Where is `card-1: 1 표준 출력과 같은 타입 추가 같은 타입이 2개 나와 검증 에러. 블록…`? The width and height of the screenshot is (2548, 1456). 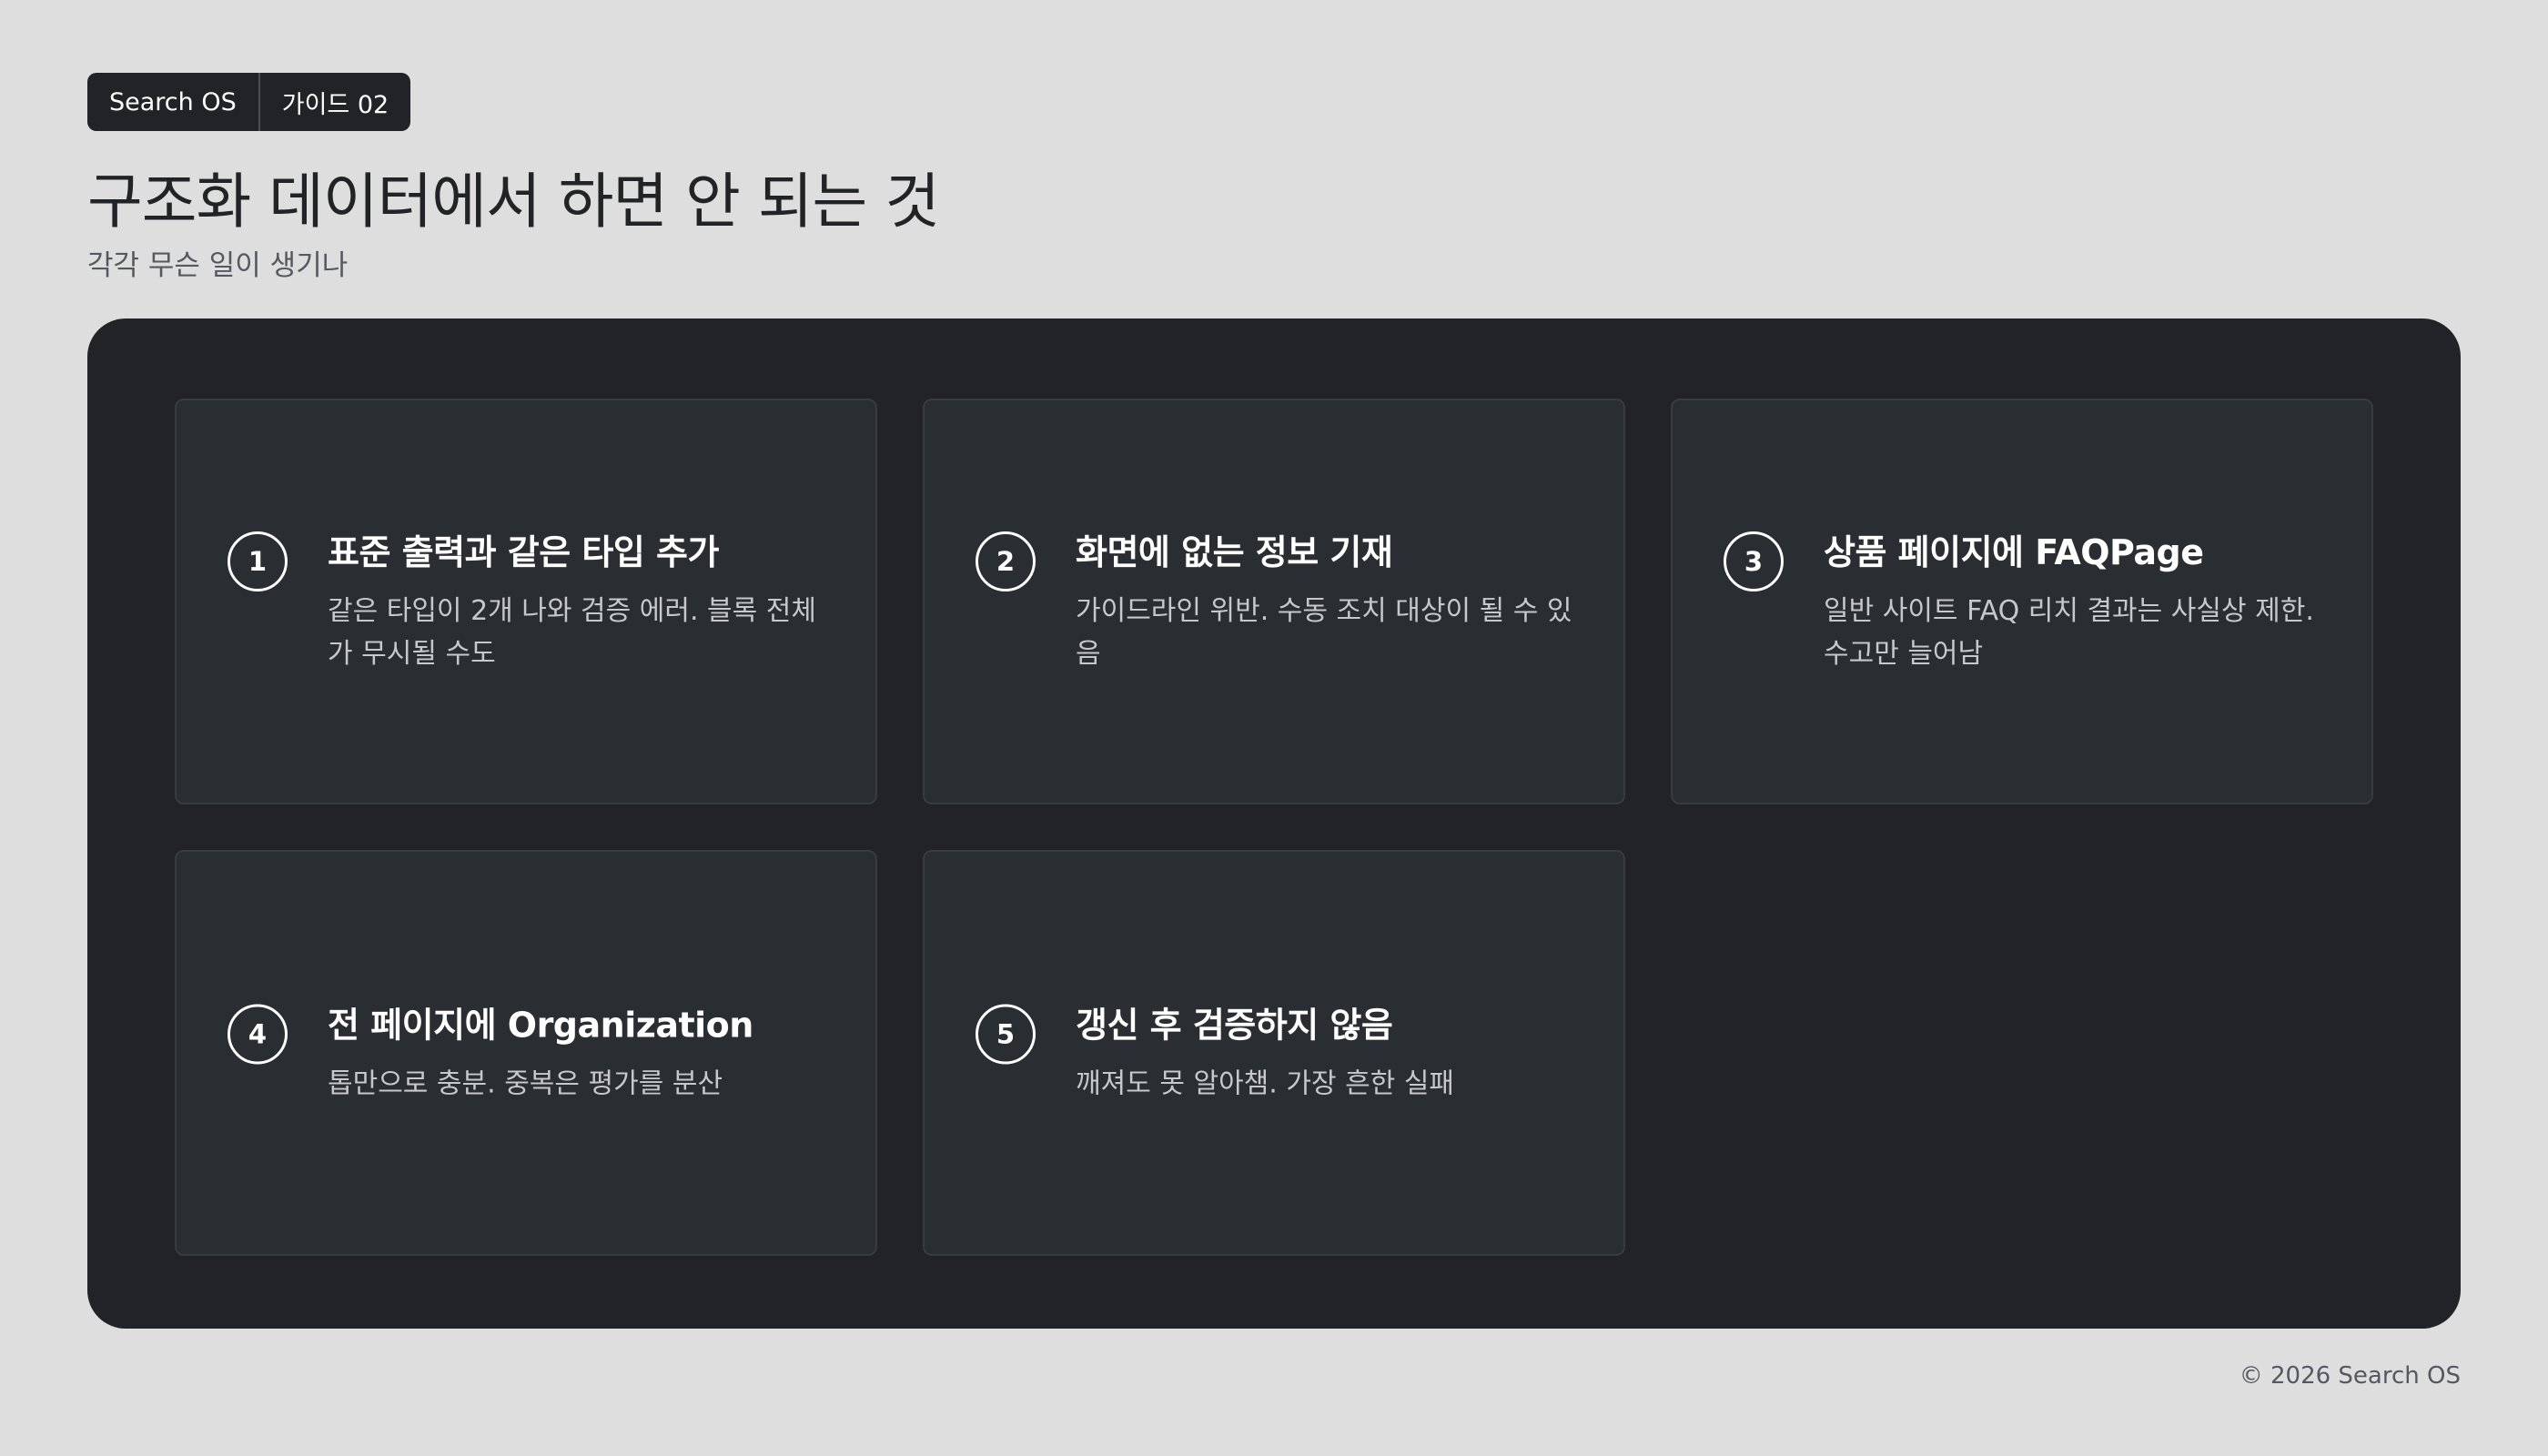 card-1: 1 표준 출력과 같은 타입 추가 같은 타입이 2개 나와 검증 에러. 블록… is located at coordinates (526, 602).